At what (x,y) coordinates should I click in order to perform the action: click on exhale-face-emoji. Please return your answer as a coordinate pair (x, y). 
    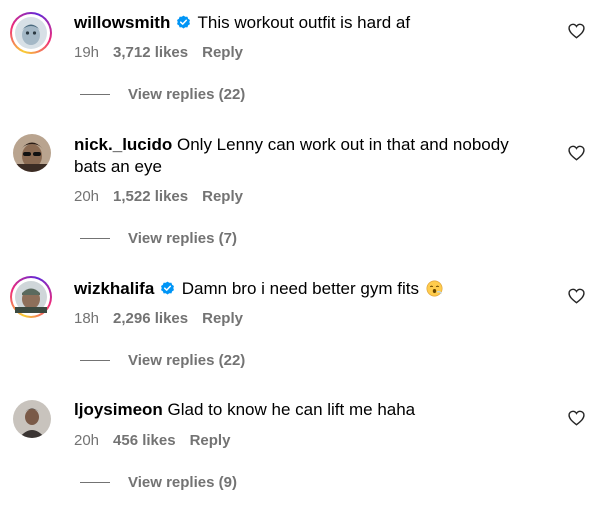
    Looking at the image, I should click on (434, 291).